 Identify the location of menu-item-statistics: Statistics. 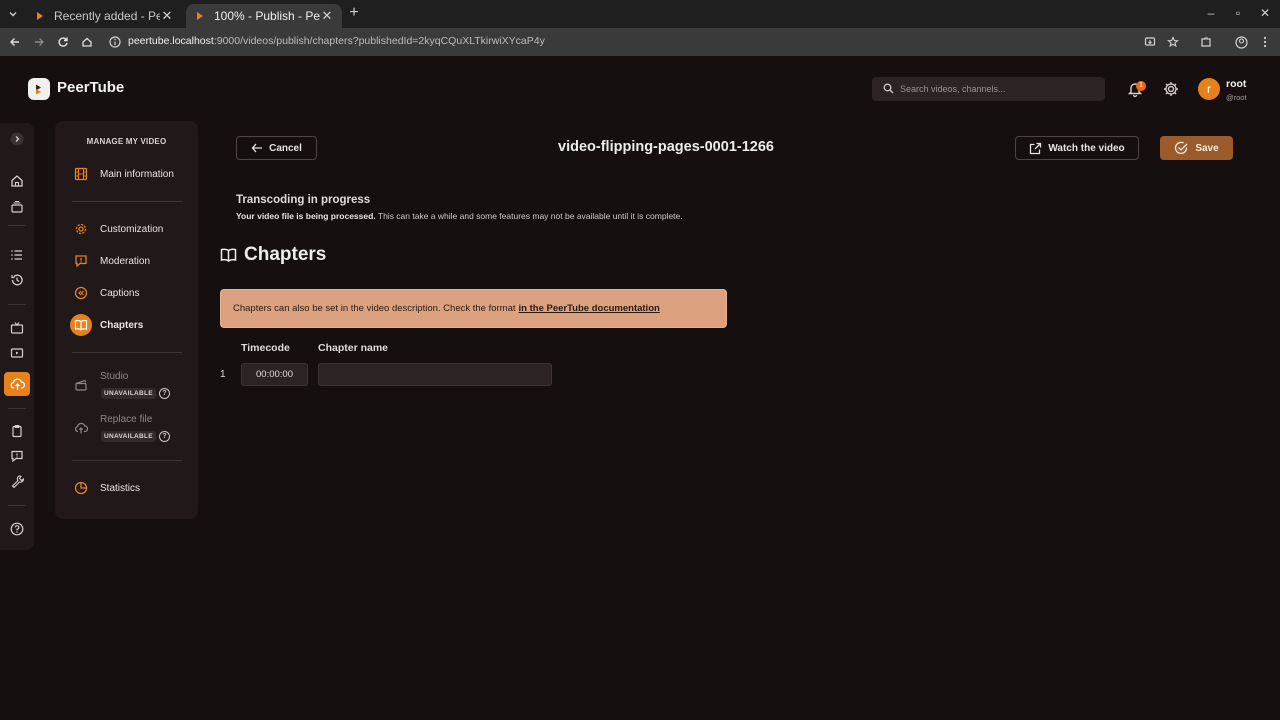
(134, 488).